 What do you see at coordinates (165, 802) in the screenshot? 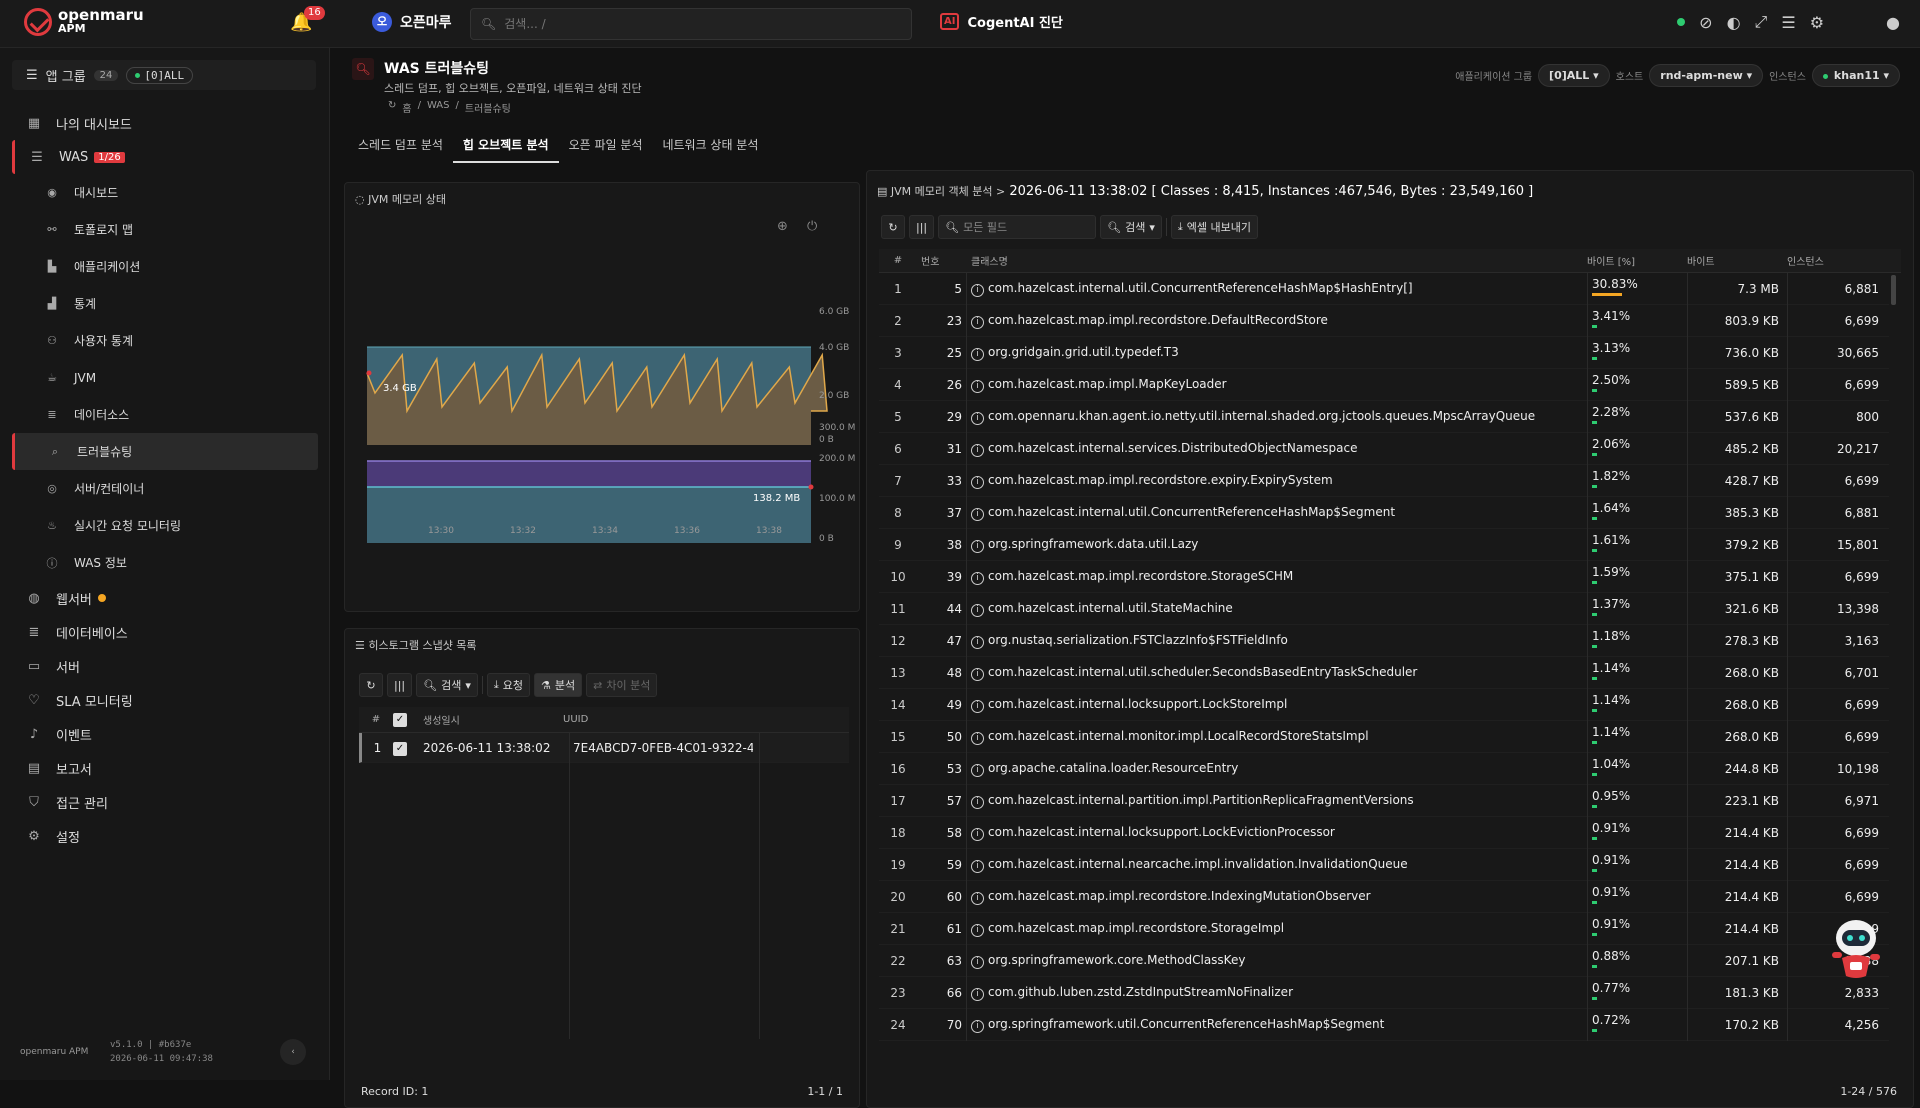
I see `sidebar-item-19: ⛉ 접근 관리` at bounding box center [165, 802].